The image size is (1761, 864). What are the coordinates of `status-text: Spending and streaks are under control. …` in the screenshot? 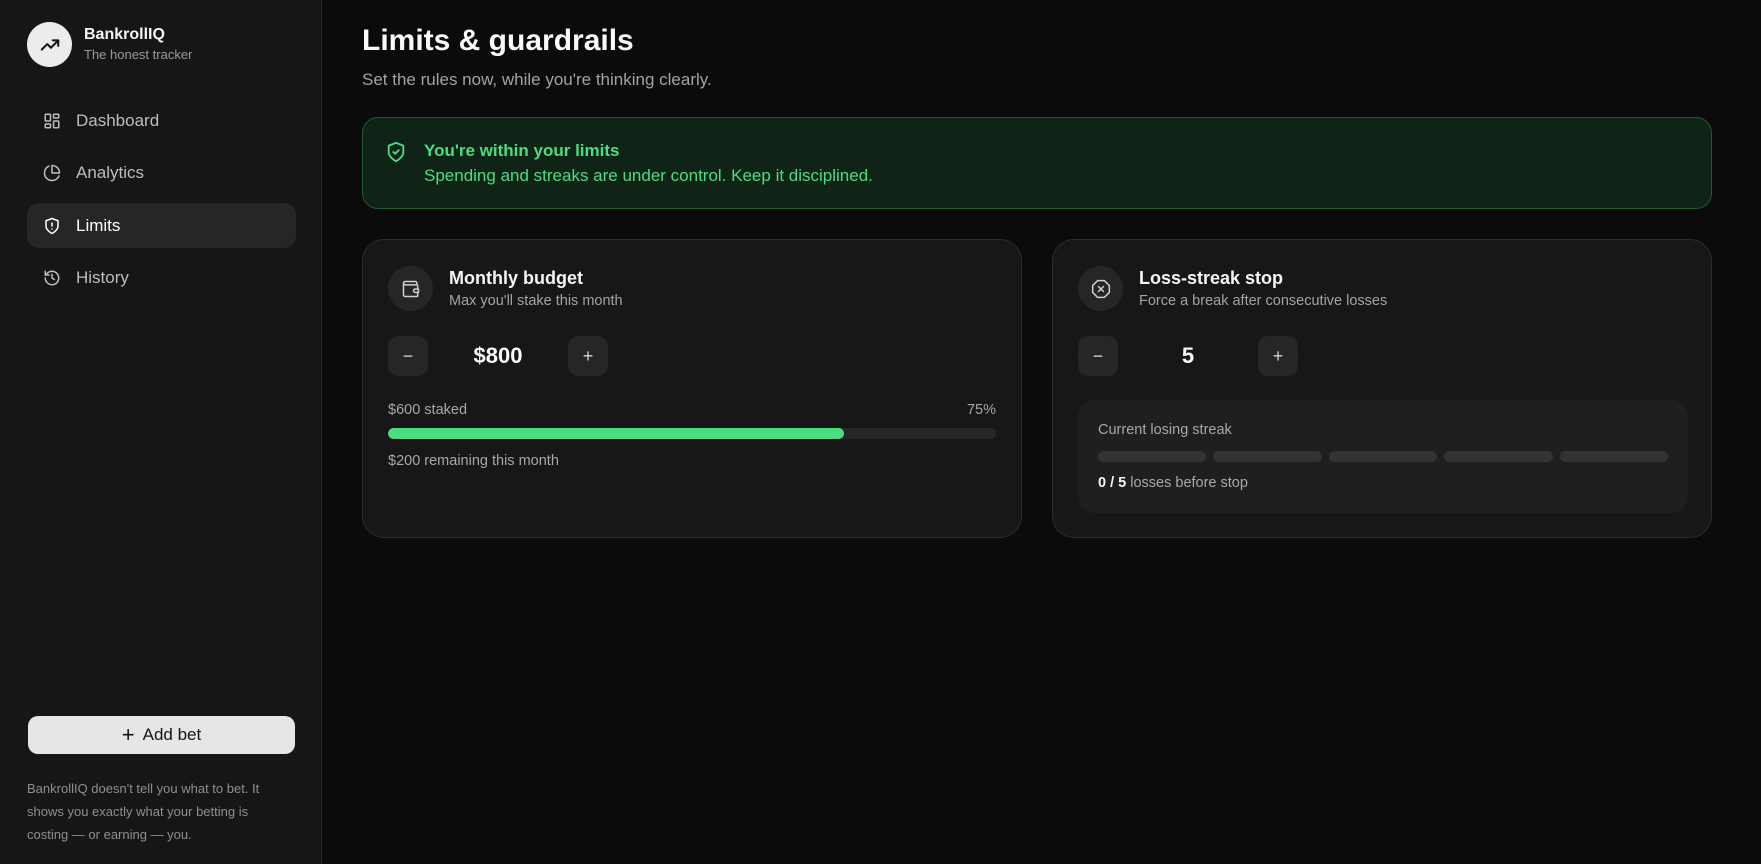 It's located at (648, 175).